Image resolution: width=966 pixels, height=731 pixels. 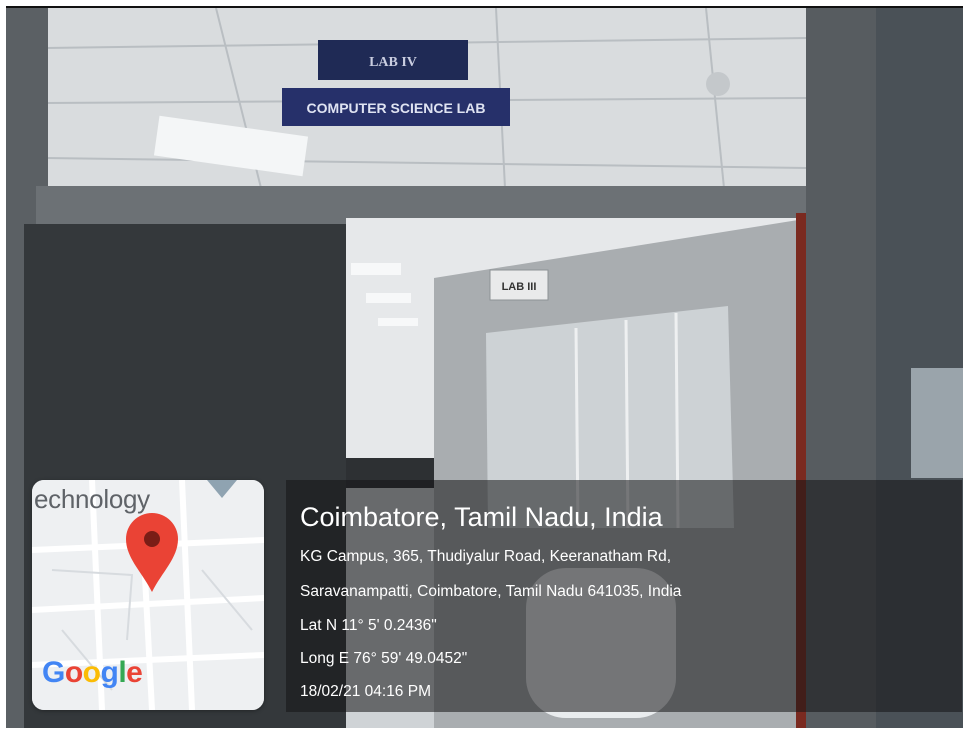 I want to click on google-logo: Google, so click(x=92, y=672).